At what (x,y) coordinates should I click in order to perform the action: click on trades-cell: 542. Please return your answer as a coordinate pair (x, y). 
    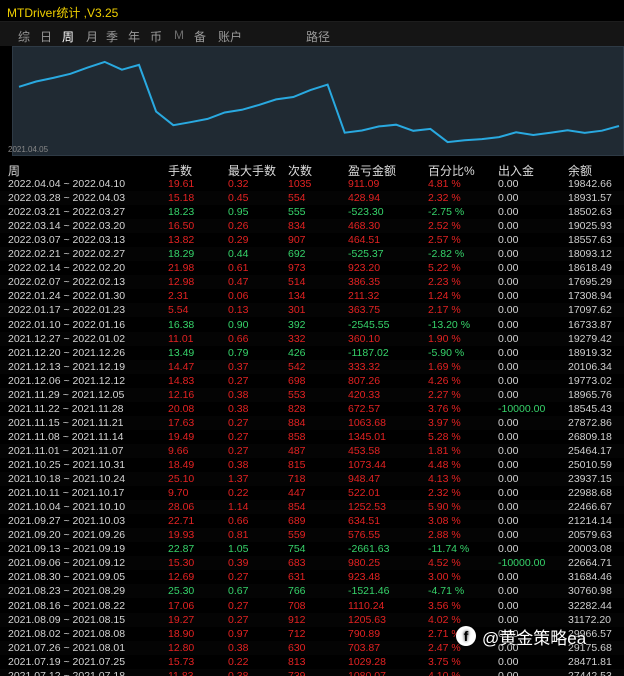
    Looking at the image, I should click on (297, 366).